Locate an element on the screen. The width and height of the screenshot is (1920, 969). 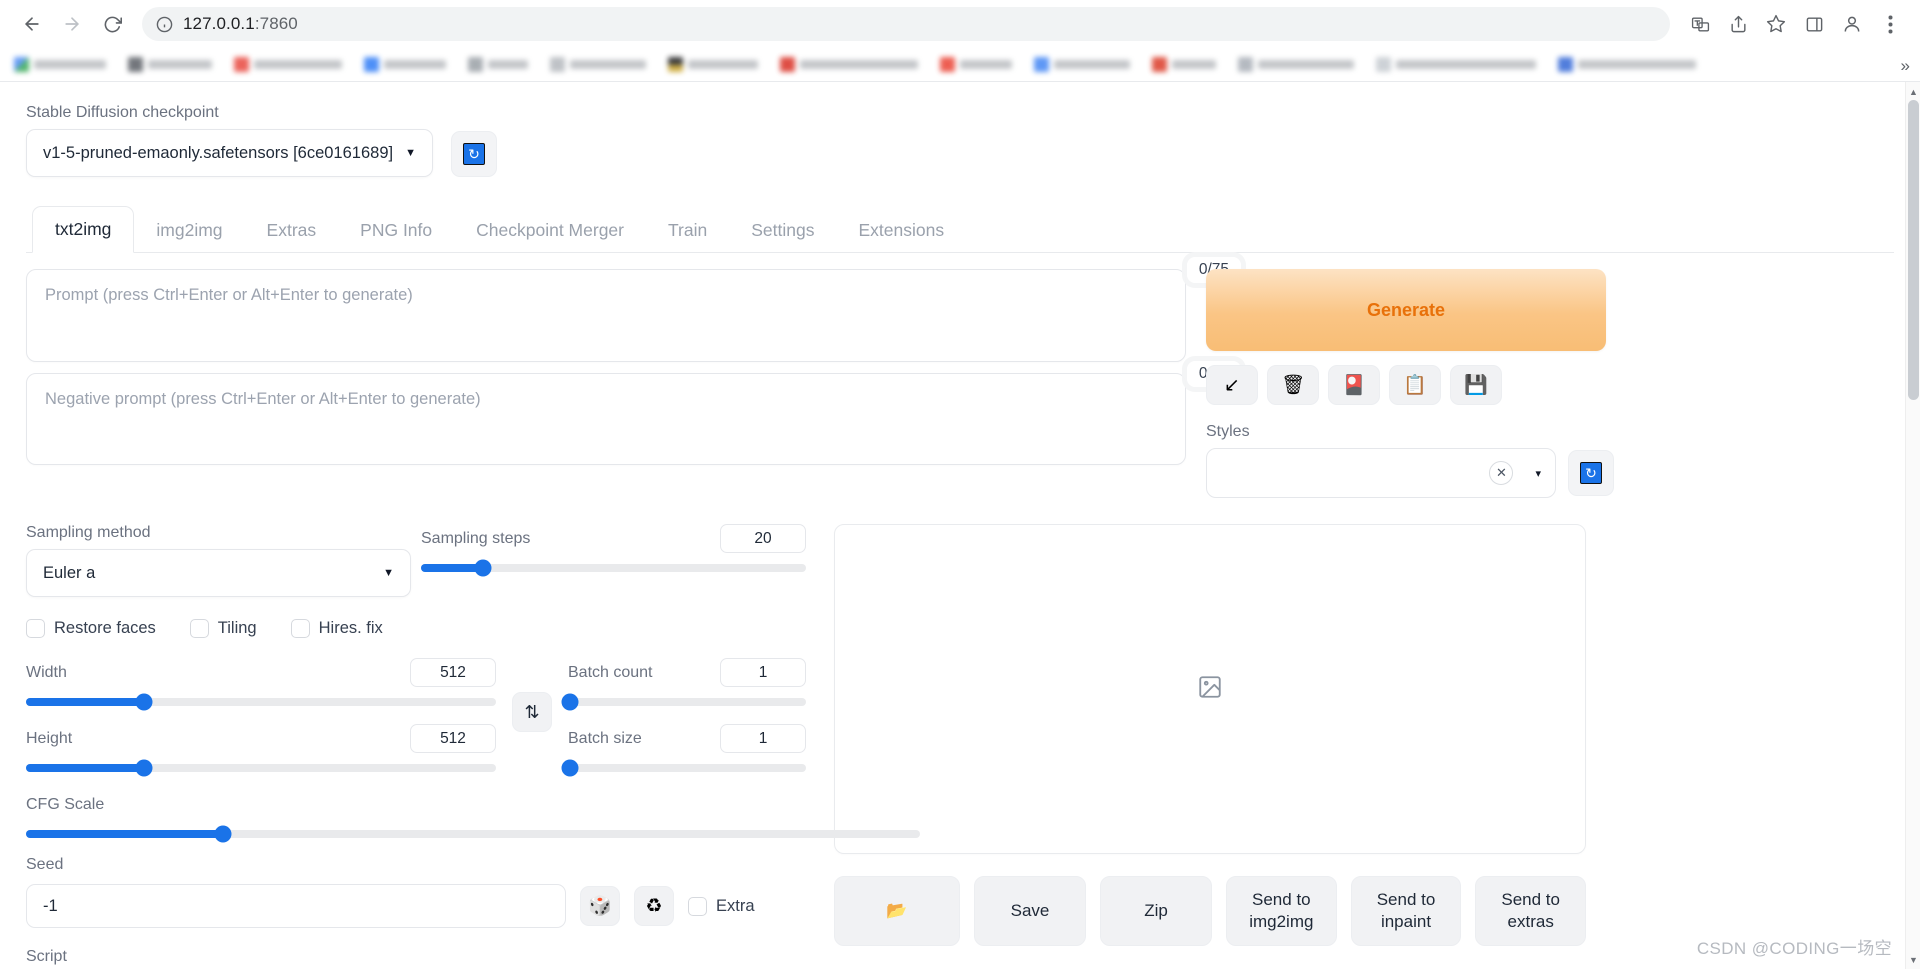
restore-faces-checkbox: Restore faces is located at coordinates (91, 628).